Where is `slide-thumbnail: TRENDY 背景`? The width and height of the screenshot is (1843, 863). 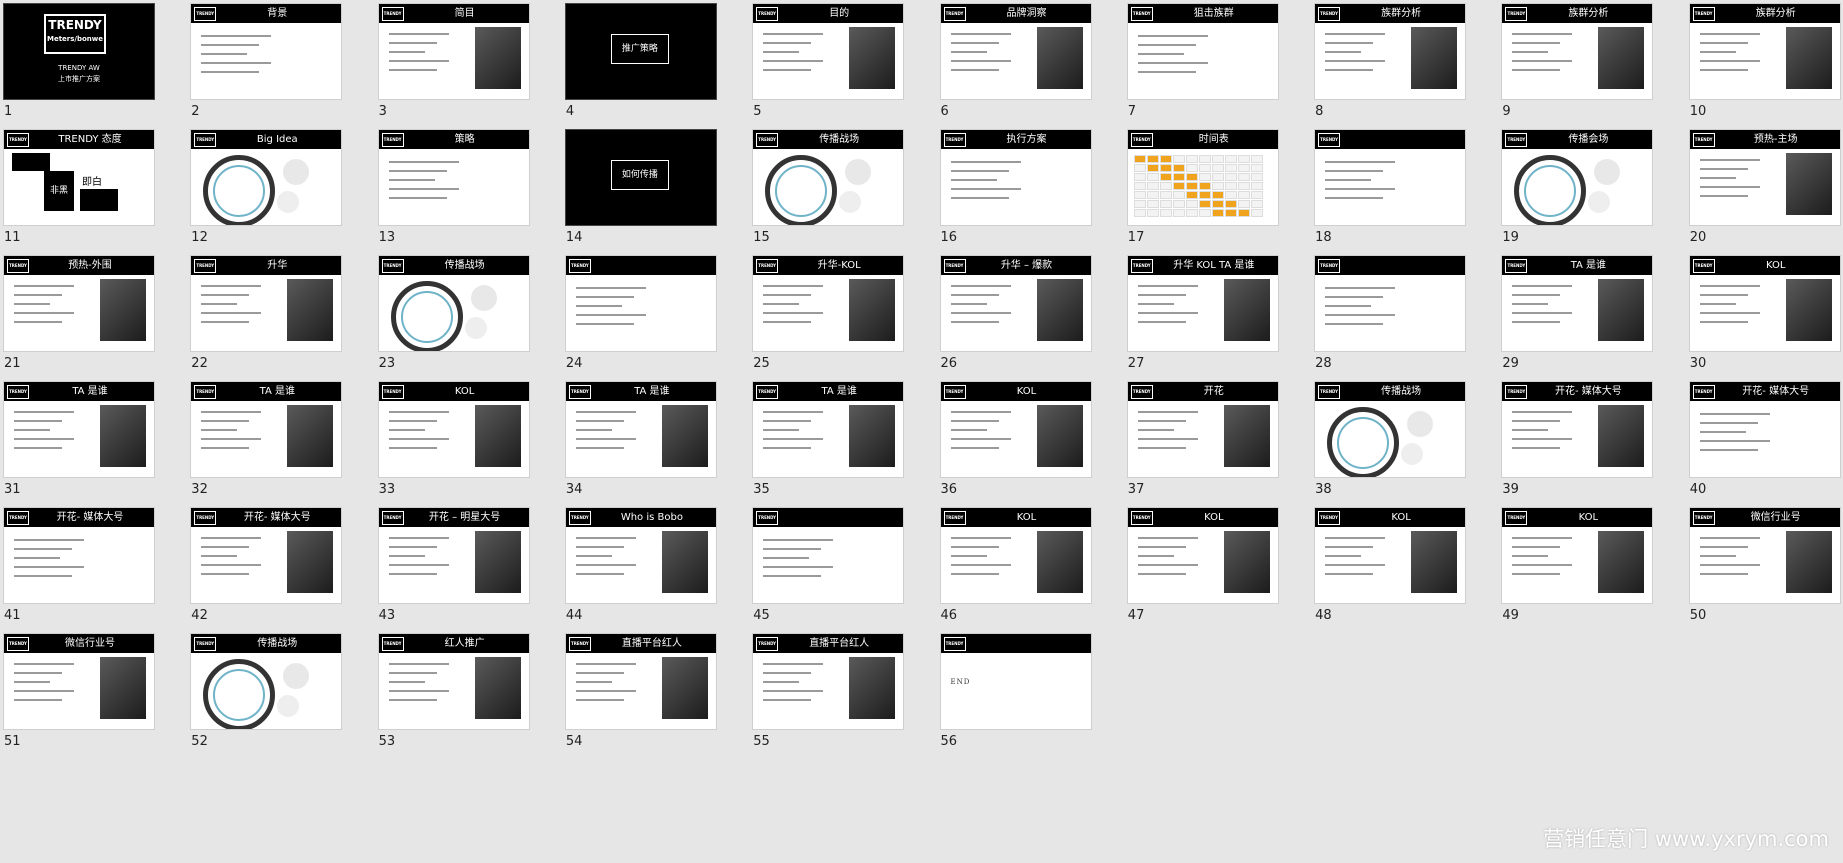 slide-thumbnail: TRENDY 背景 is located at coordinates (266, 51).